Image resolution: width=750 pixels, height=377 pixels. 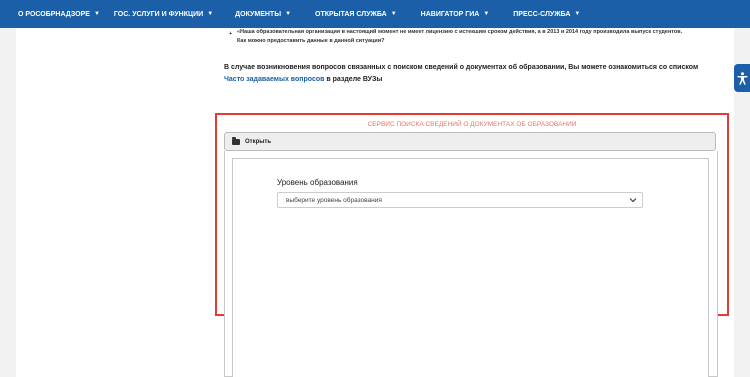 What do you see at coordinates (450, 14) in the screenshot?
I see `nav-item-label: НАВИГАТОР ГИА` at bounding box center [450, 14].